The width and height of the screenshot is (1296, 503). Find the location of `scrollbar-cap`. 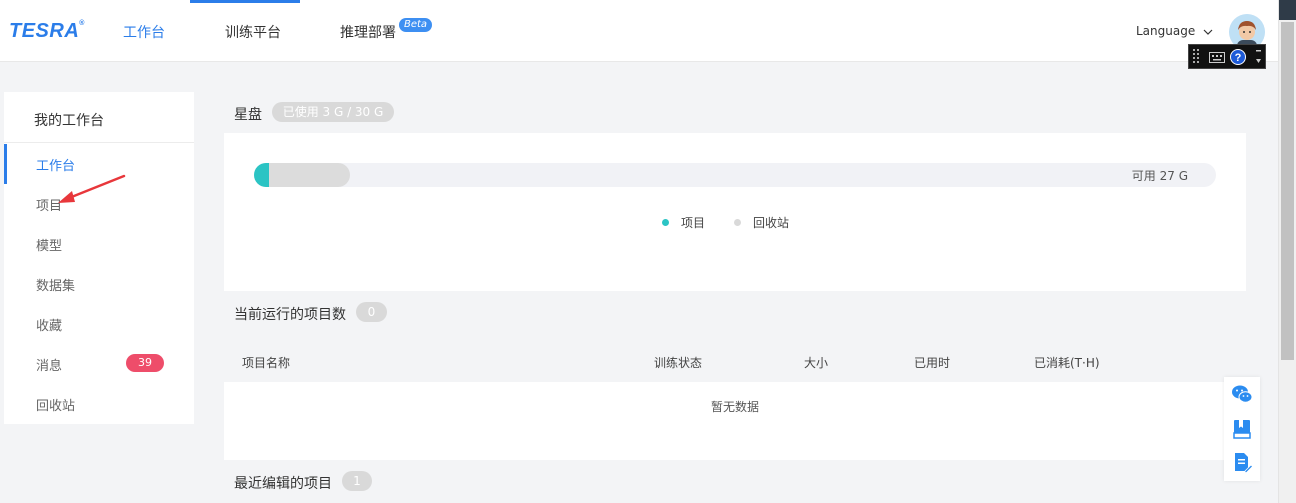

scrollbar-cap is located at coordinates (1287, 10).